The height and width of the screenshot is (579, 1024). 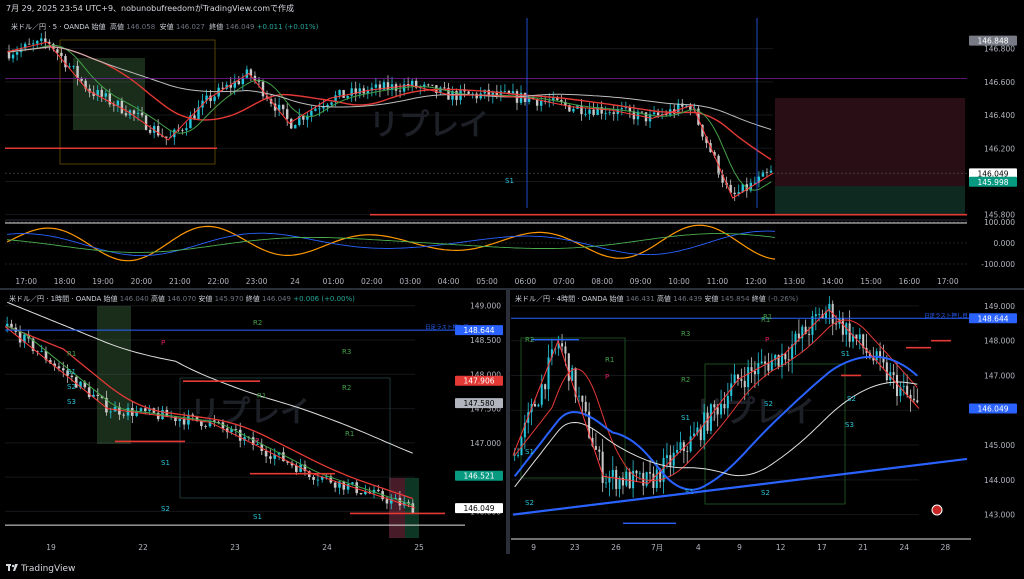 What do you see at coordinates (685, 380) in the screenshot?
I see `pivot-label: R2` at bounding box center [685, 380].